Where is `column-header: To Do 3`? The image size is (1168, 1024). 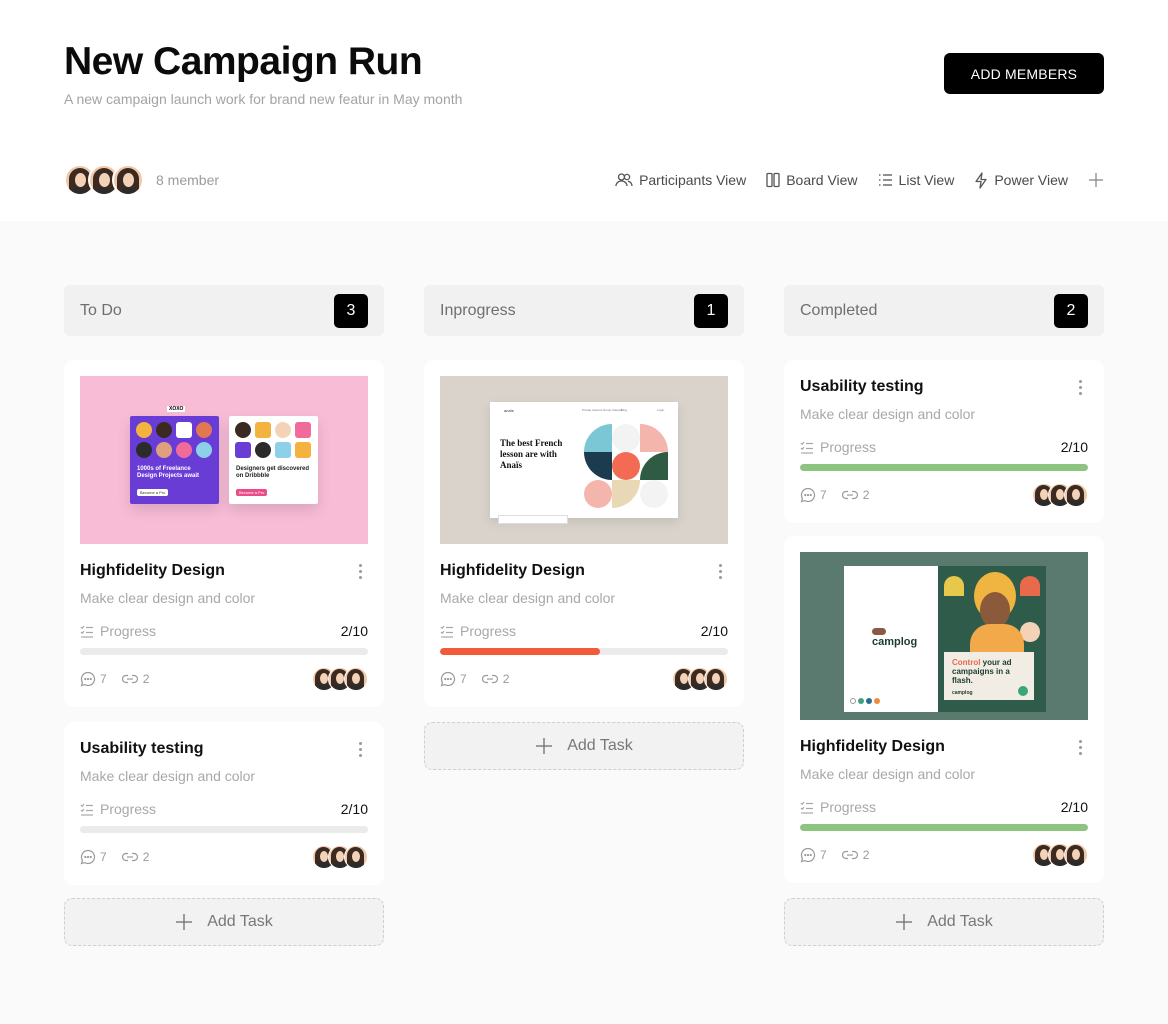 column-header: To Do 3 is located at coordinates (224, 310).